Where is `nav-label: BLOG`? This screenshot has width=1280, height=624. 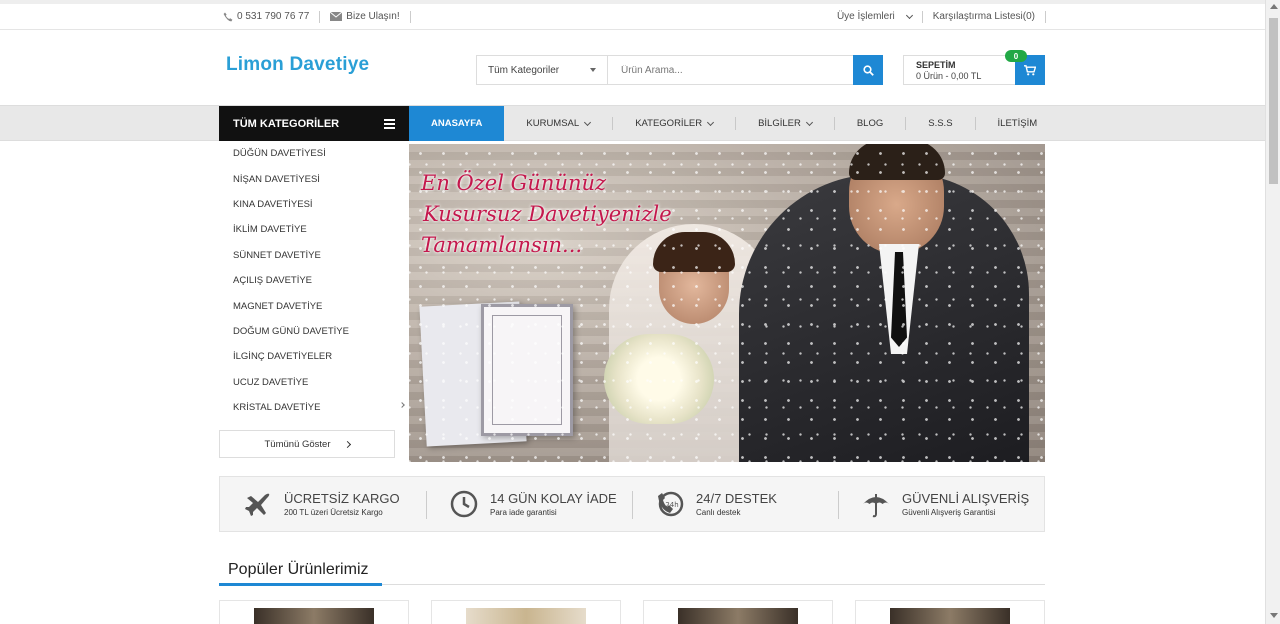 nav-label: BLOG is located at coordinates (870, 123).